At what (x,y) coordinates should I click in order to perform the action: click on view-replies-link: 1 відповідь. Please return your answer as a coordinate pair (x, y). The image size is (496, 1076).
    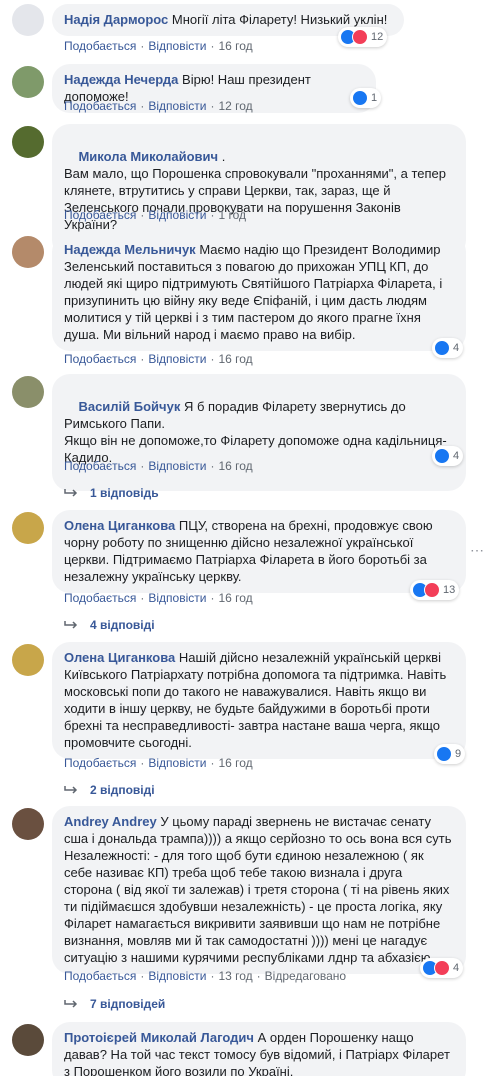
    Looking at the image, I should click on (111, 493).